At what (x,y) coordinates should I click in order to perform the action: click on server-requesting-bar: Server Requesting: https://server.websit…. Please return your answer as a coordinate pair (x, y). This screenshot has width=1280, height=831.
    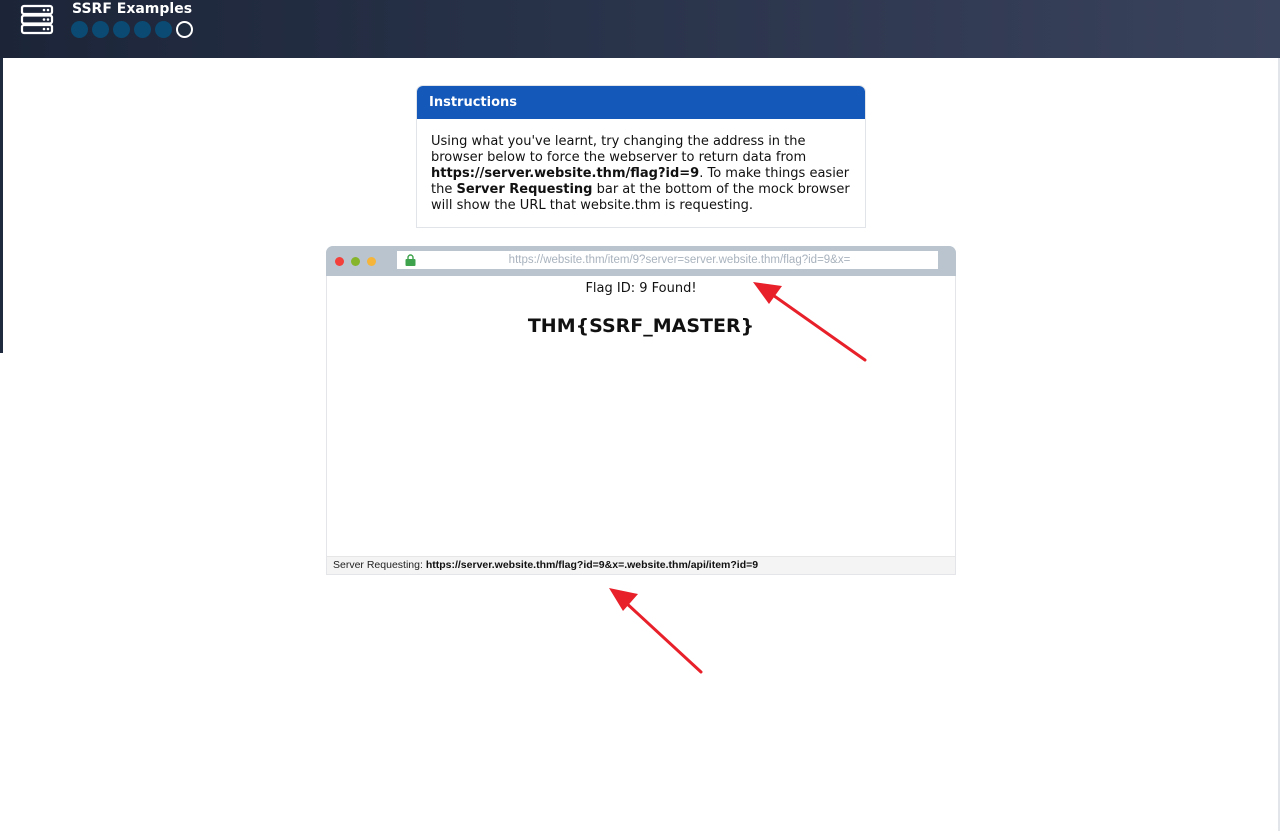
    Looking at the image, I should click on (641, 565).